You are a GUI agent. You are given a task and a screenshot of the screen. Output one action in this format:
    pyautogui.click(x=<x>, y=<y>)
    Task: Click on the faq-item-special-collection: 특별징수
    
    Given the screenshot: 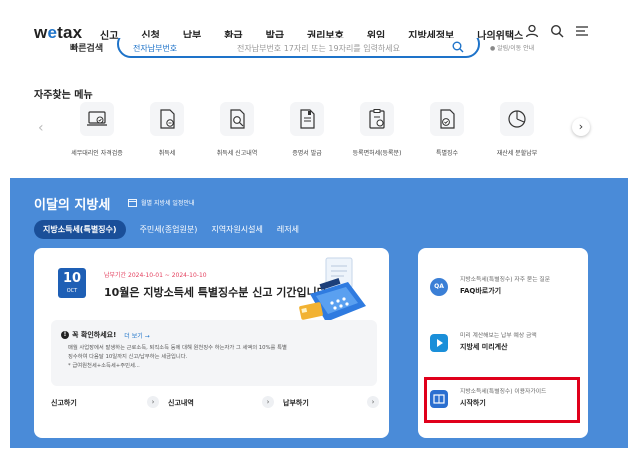 What is the action you would take?
    pyautogui.click(x=447, y=129)
    